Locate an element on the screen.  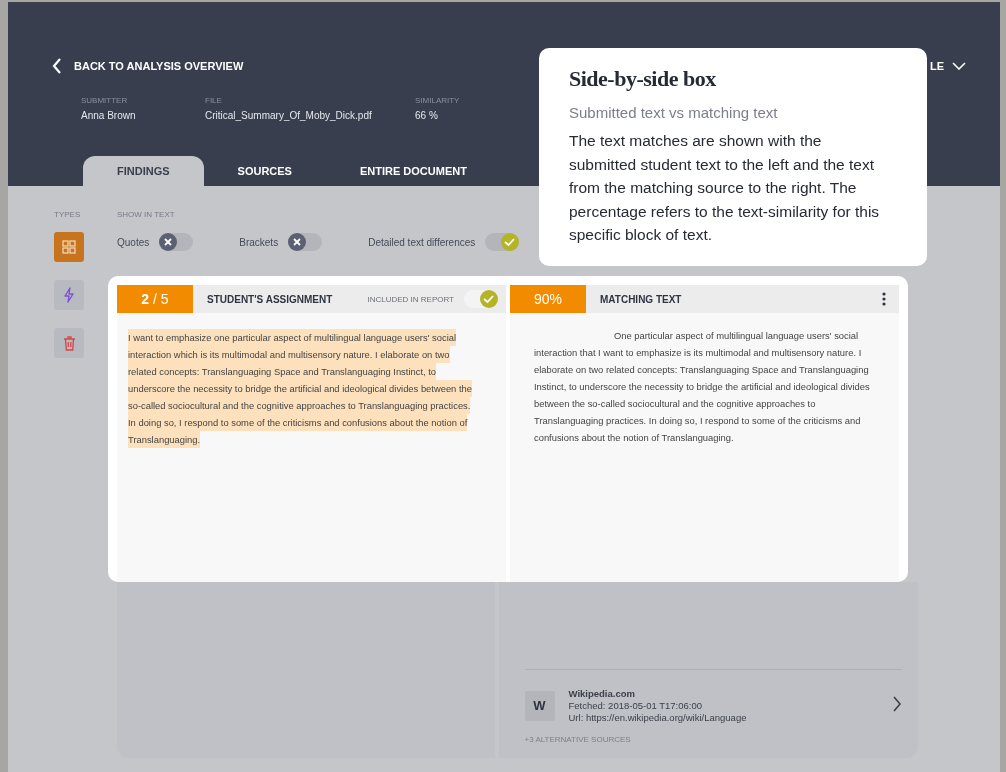
meta-value: Critical_Summary_Of_Moby_Dick.pdf is located at coordinates (289, 115).